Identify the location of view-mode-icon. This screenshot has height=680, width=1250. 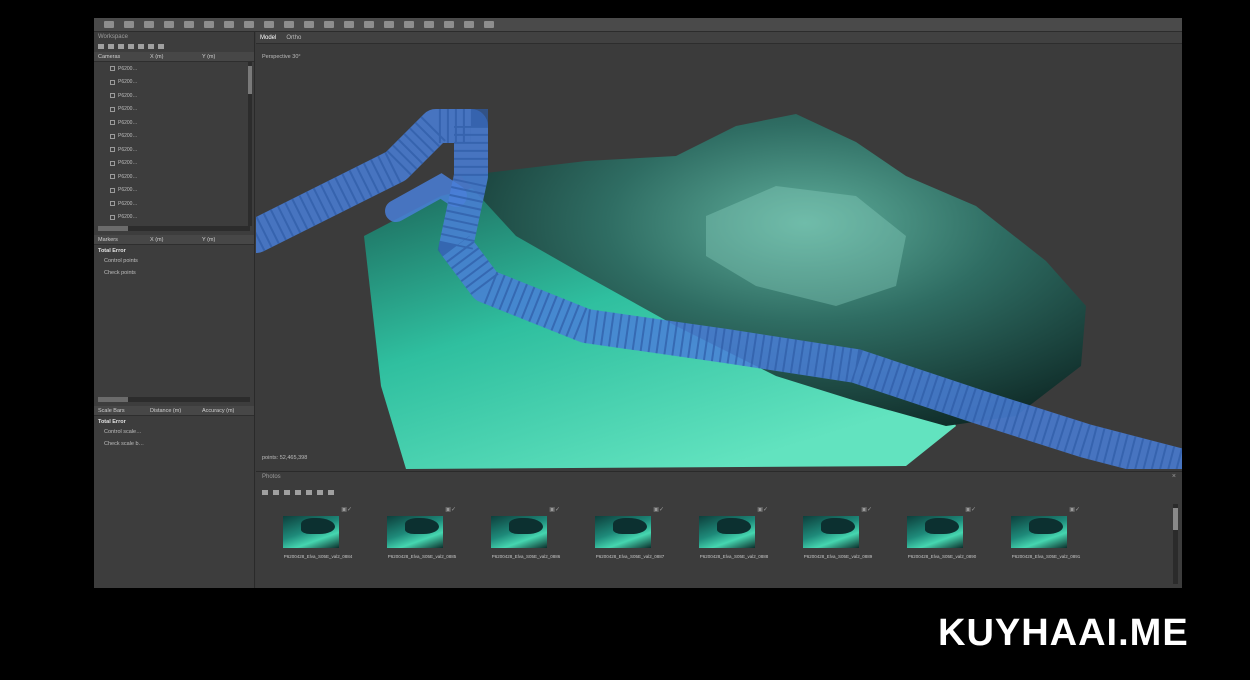
(331, 492).